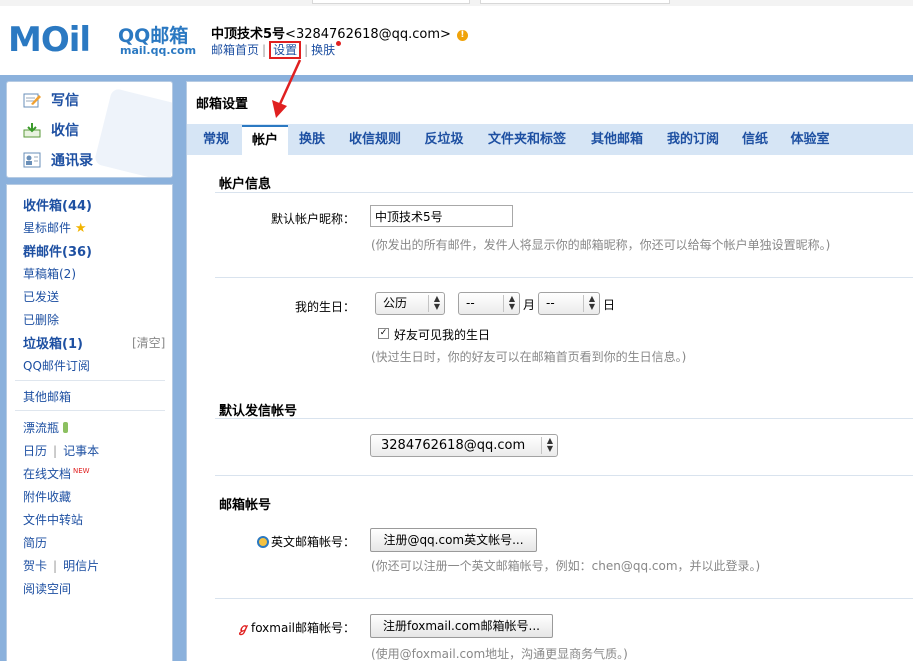  Describe the element at coordinates (35, 566) in the screenshot. I see `greeting-card-link: 贺卡` at that location.